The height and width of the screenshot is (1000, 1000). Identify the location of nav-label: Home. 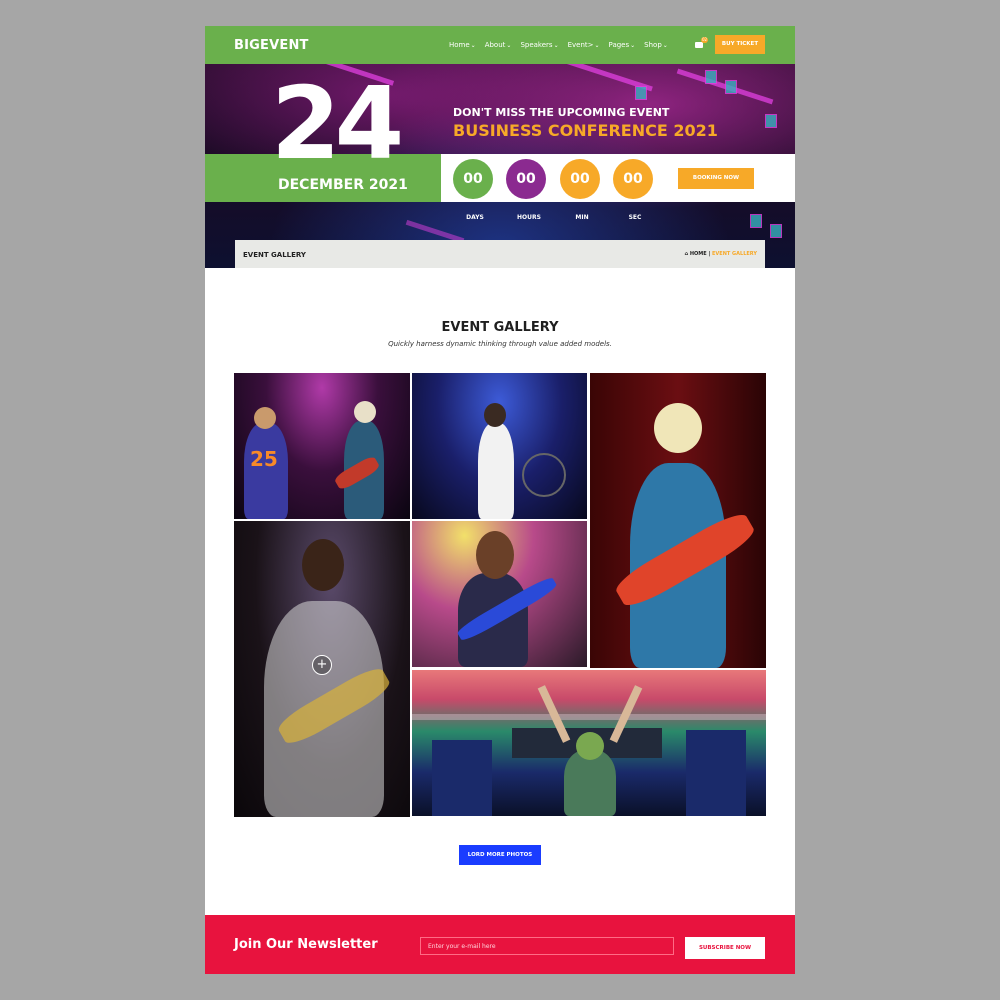
(459, 45).